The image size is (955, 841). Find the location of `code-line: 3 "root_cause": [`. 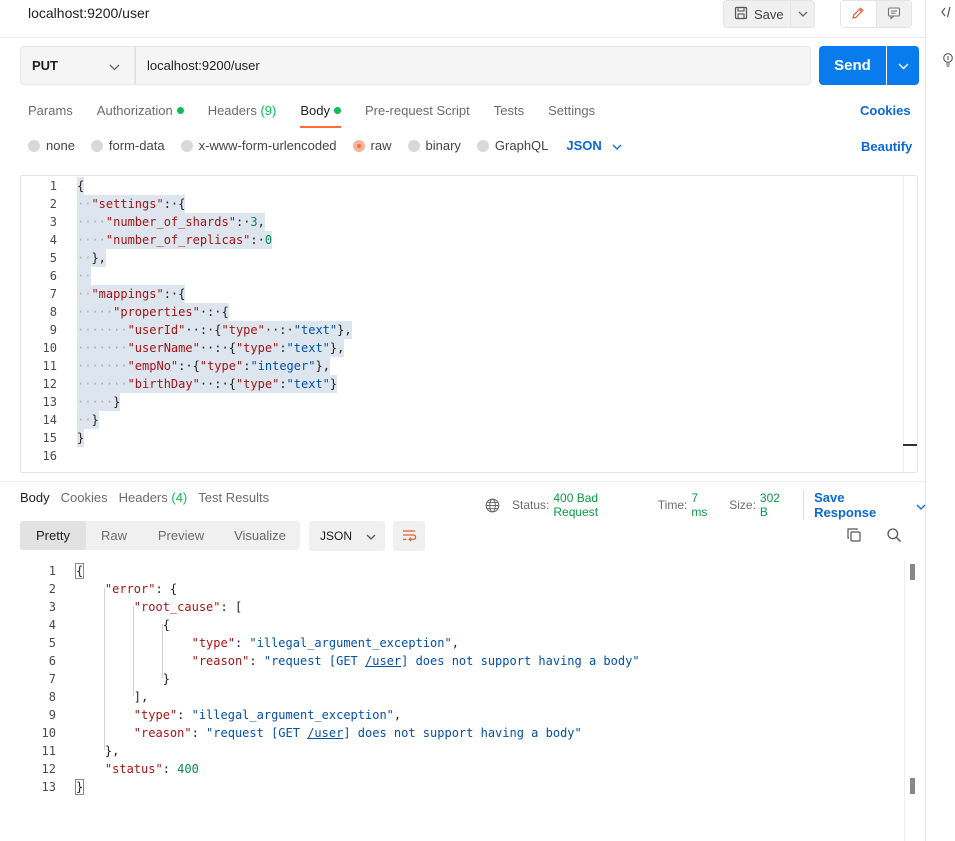

code-line: 3 "root_cause": [ is located at coordinates (460, 607).